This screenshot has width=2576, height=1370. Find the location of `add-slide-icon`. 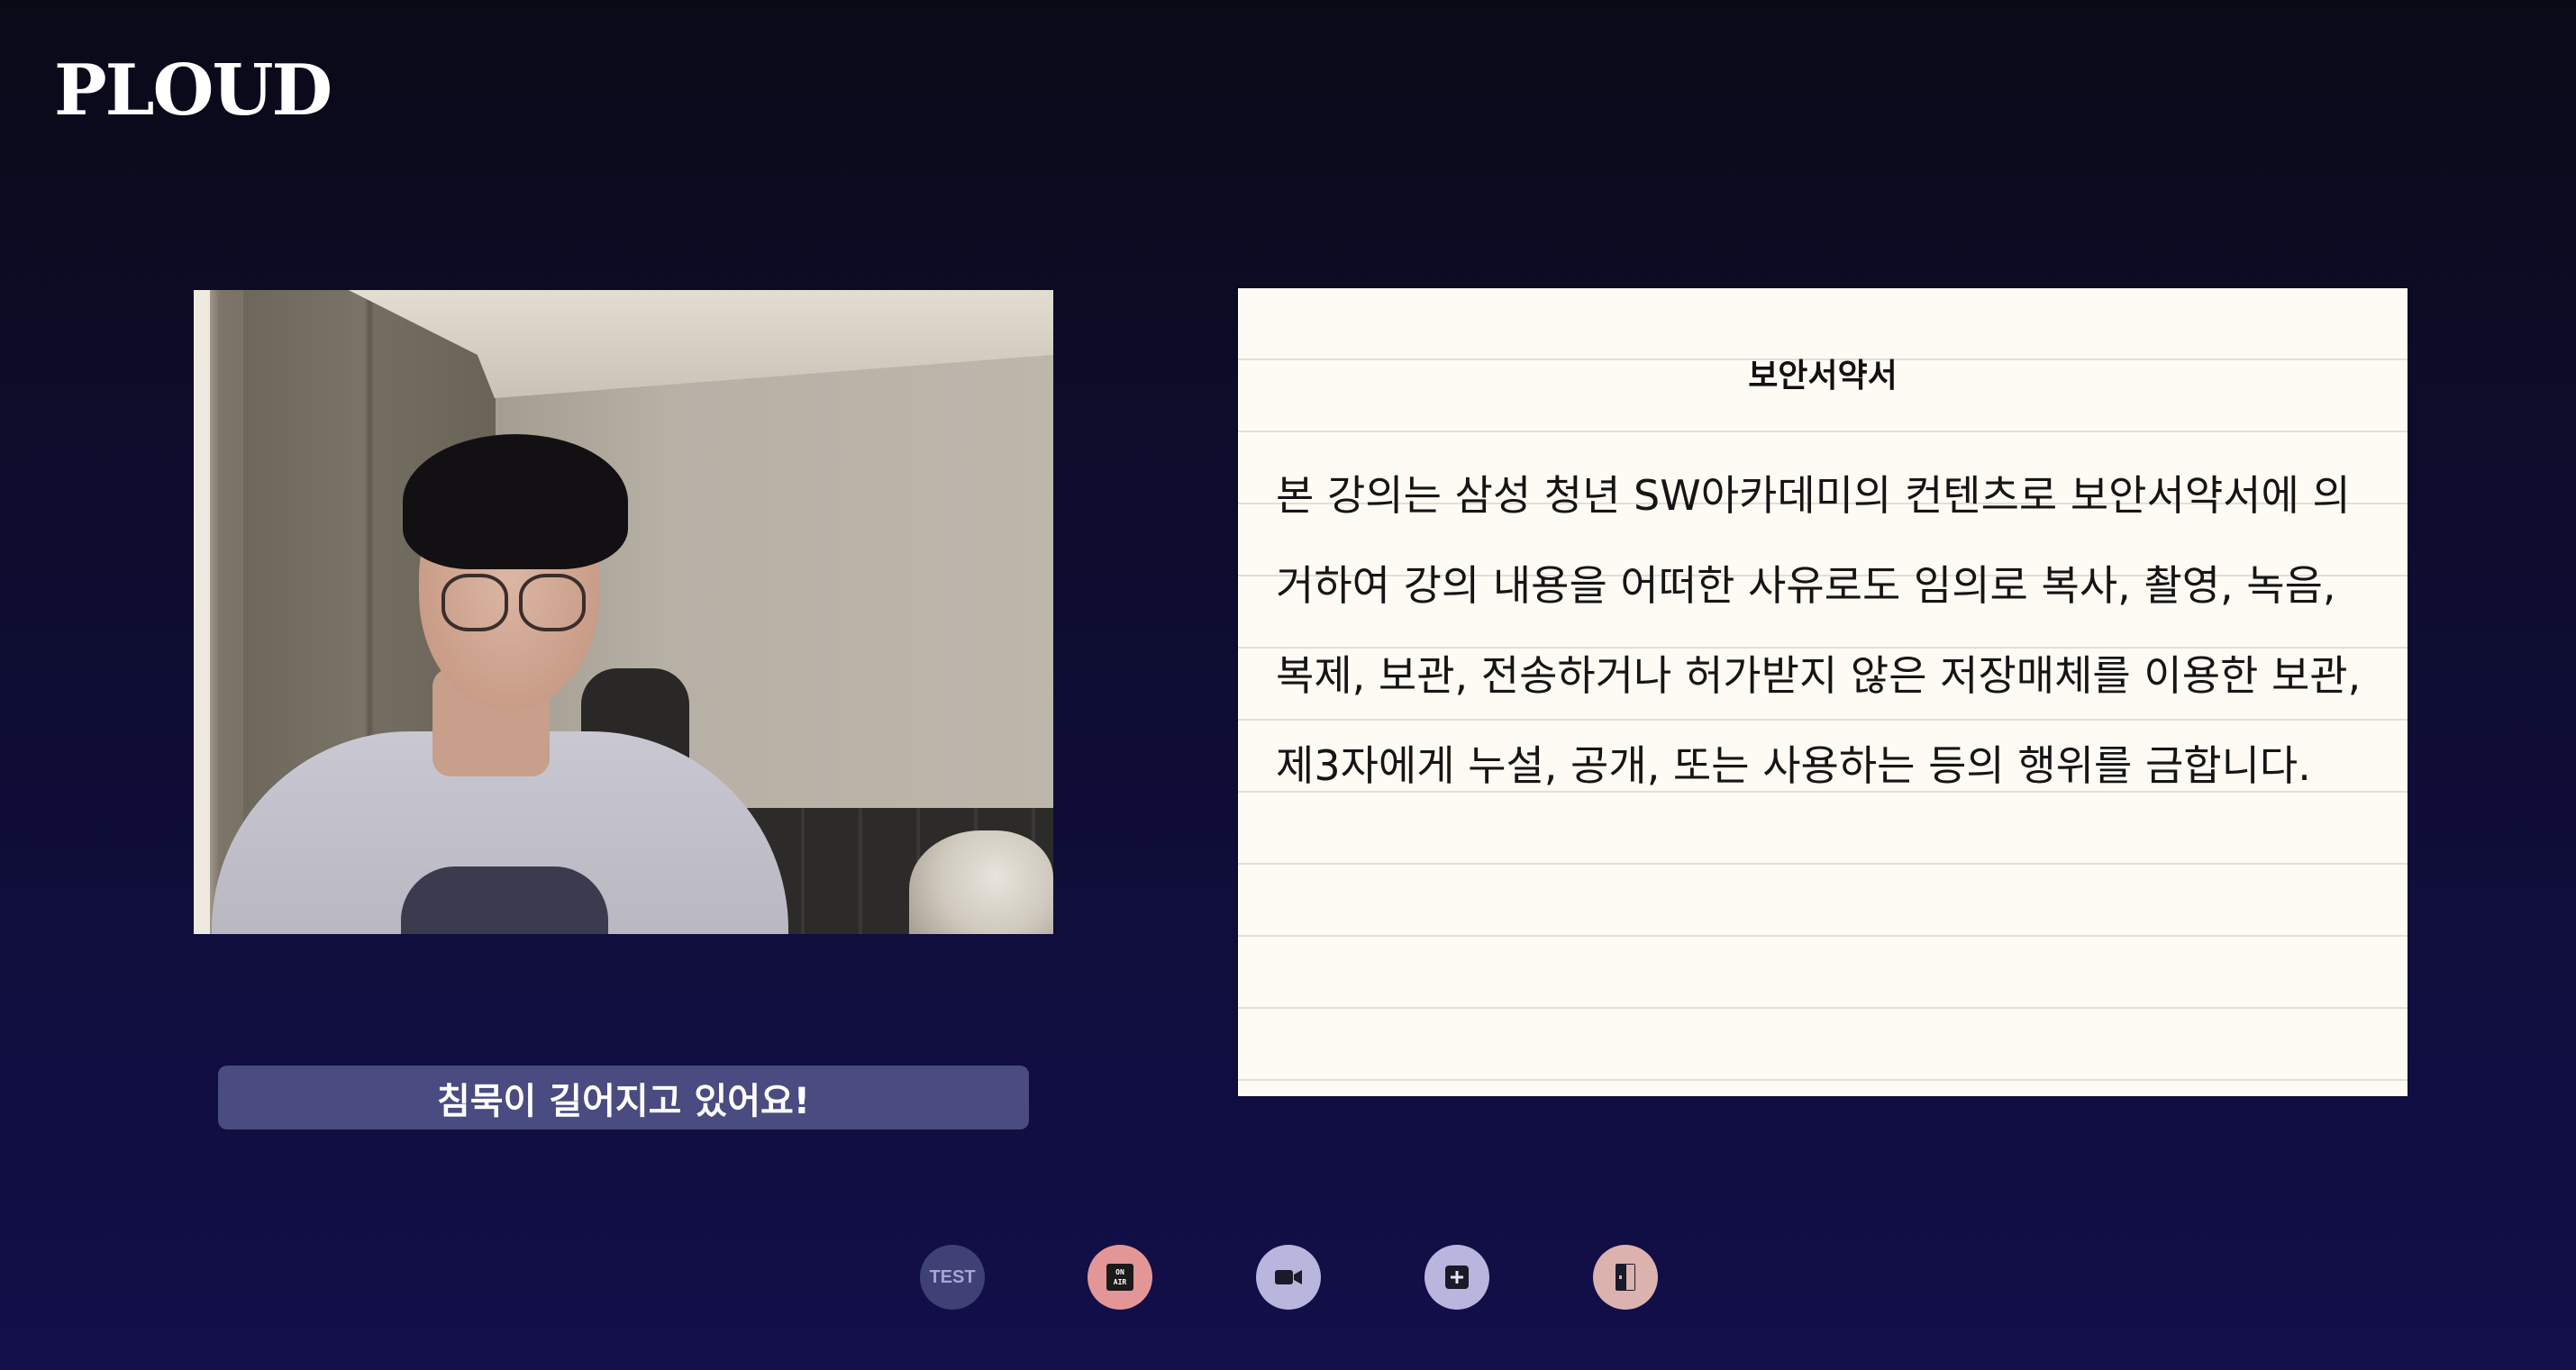

add-slide-icon is located at coordinates (1457, 1277).